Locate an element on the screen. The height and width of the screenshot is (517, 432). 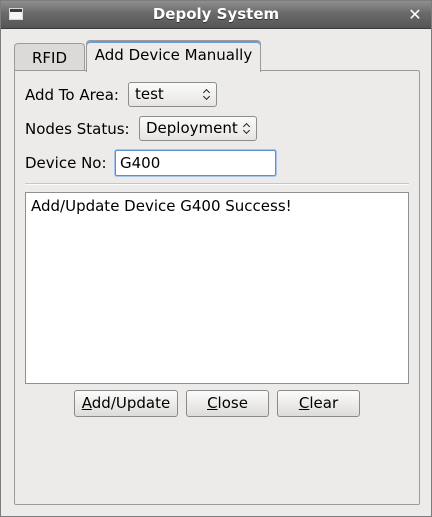
device-no-label: Device No: is located at coordinates (66, 163).